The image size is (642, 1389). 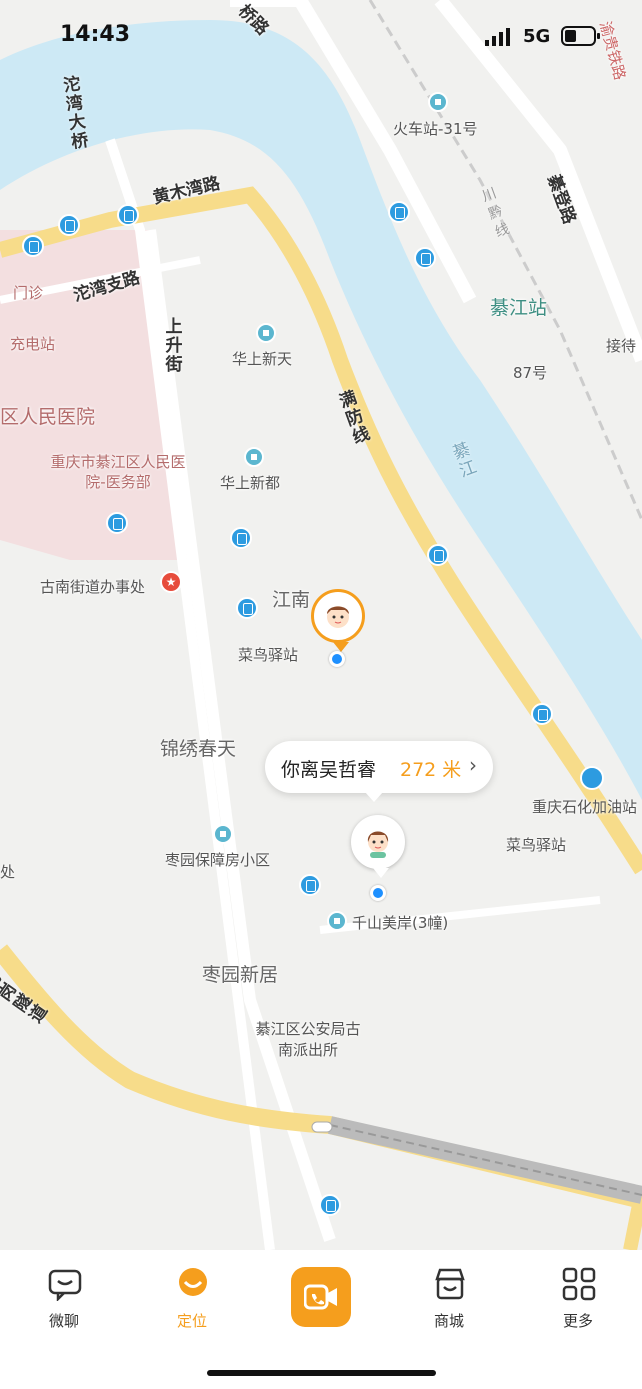 I want to click on video-call-icon, so click(x=320, y=1297).